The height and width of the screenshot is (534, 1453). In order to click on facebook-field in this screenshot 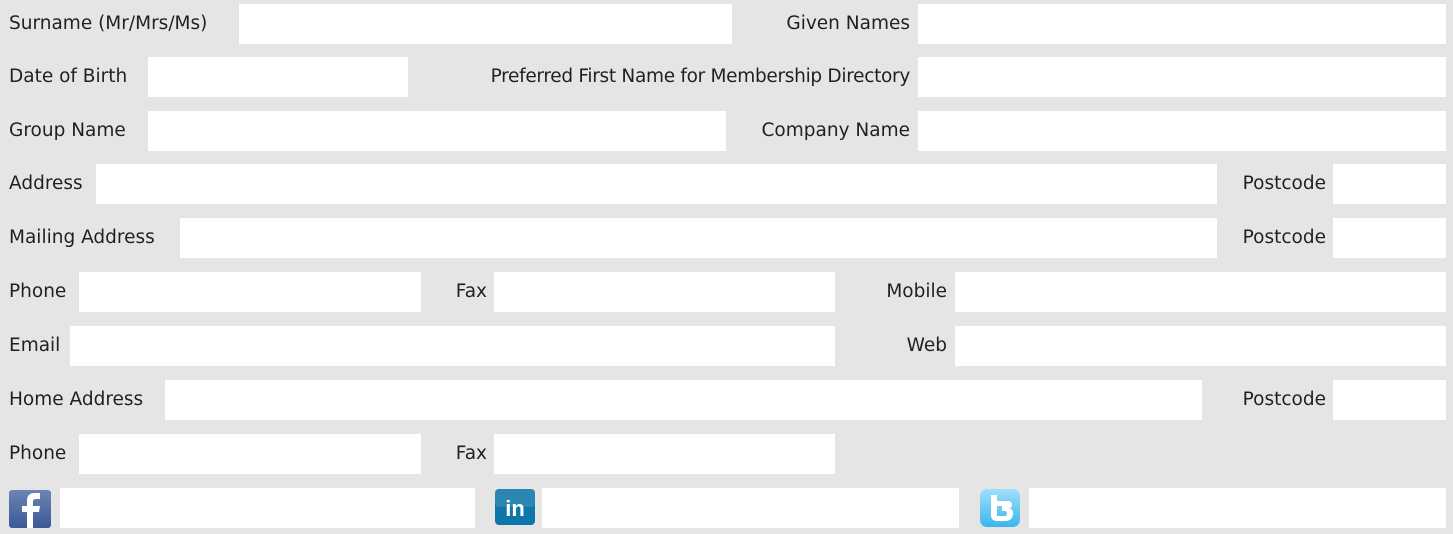, I will do `click(267, 508)`.